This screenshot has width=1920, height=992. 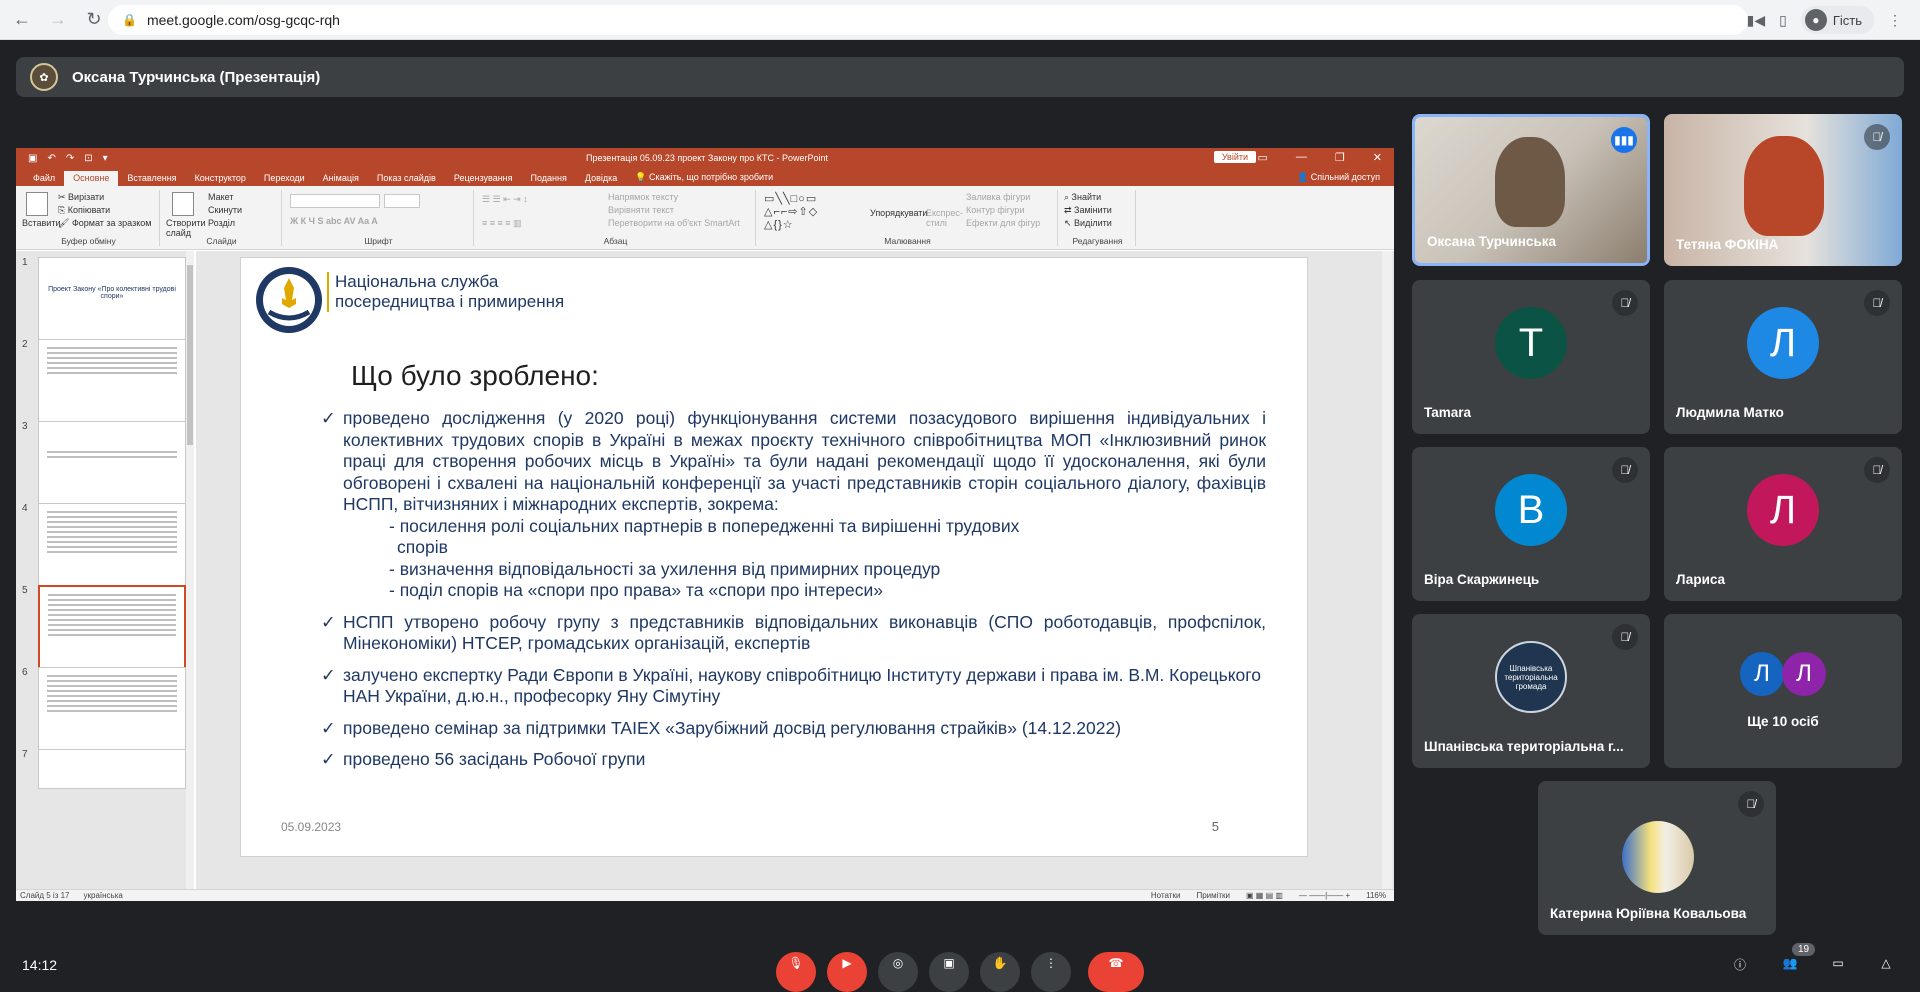 I want to click on replace-button: ⇄ Замінити, so click(x=1088, y=210).